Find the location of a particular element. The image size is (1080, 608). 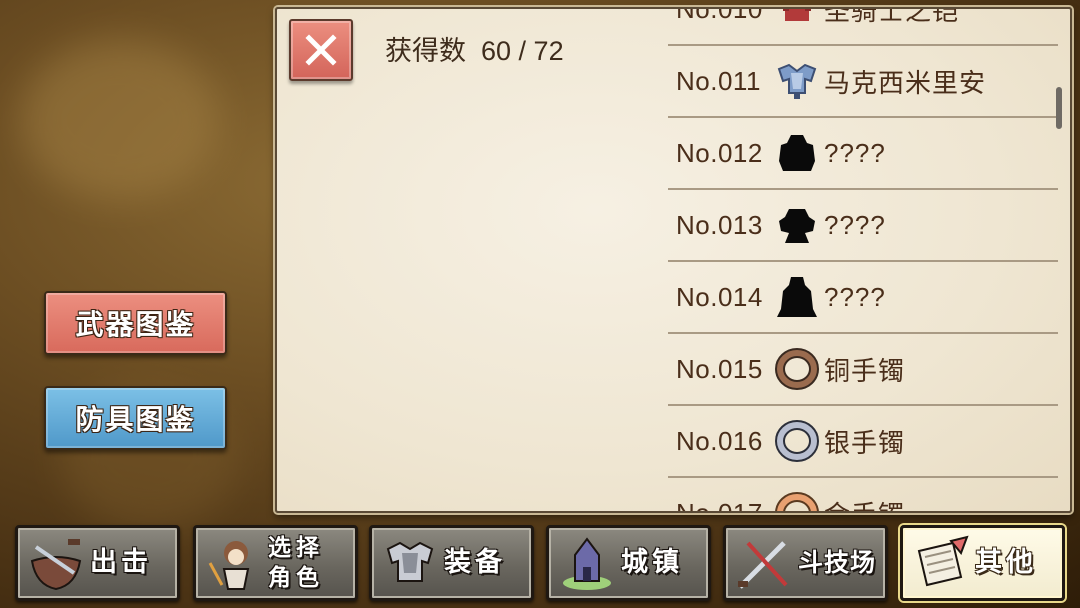

obtained-count-label: 获得数 is located at coordinates (425, 51).